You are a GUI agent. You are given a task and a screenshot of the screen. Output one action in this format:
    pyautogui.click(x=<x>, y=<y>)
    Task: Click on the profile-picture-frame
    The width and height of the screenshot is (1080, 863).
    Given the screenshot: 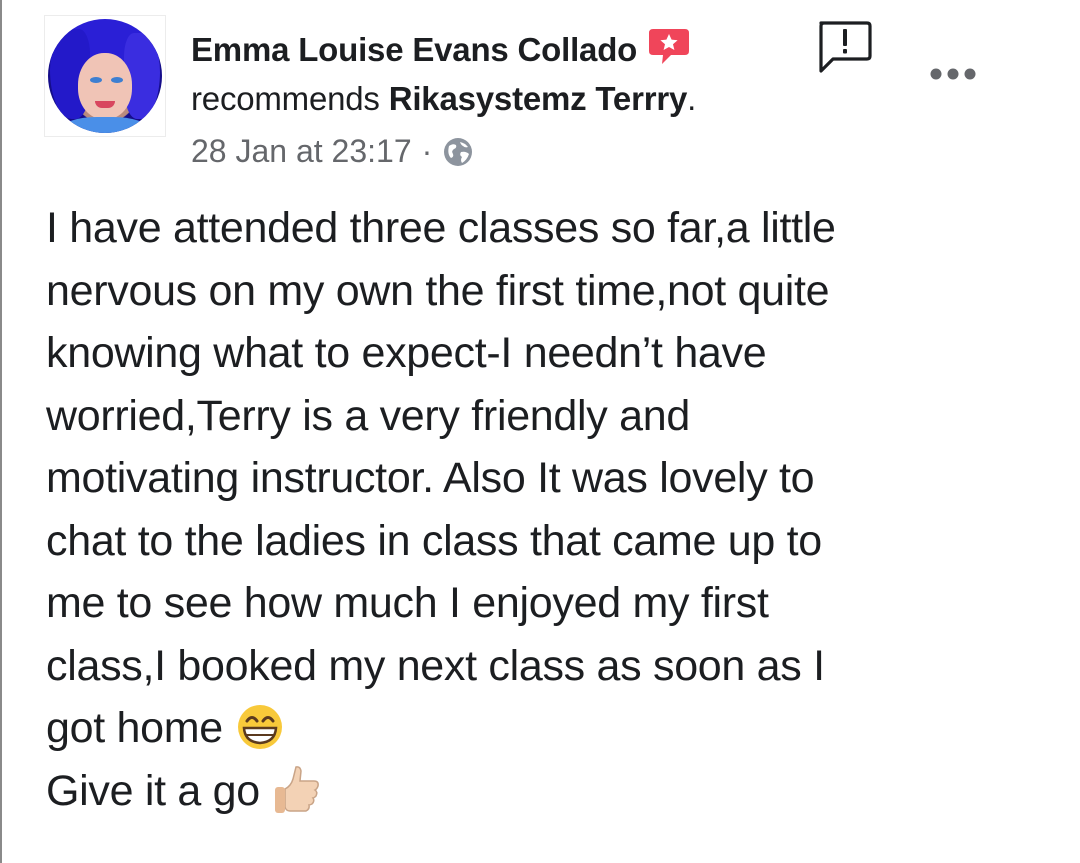 What is the action you would take?
    pyautogui.click(x=105, y=76)
    